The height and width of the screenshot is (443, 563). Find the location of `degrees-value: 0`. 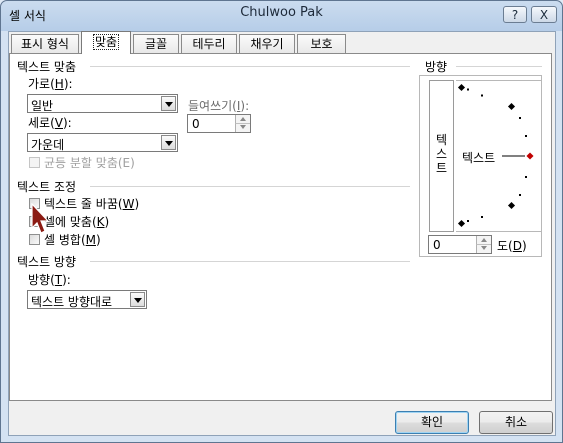

degrees-value: 0 is located at coordinates (437, 245).